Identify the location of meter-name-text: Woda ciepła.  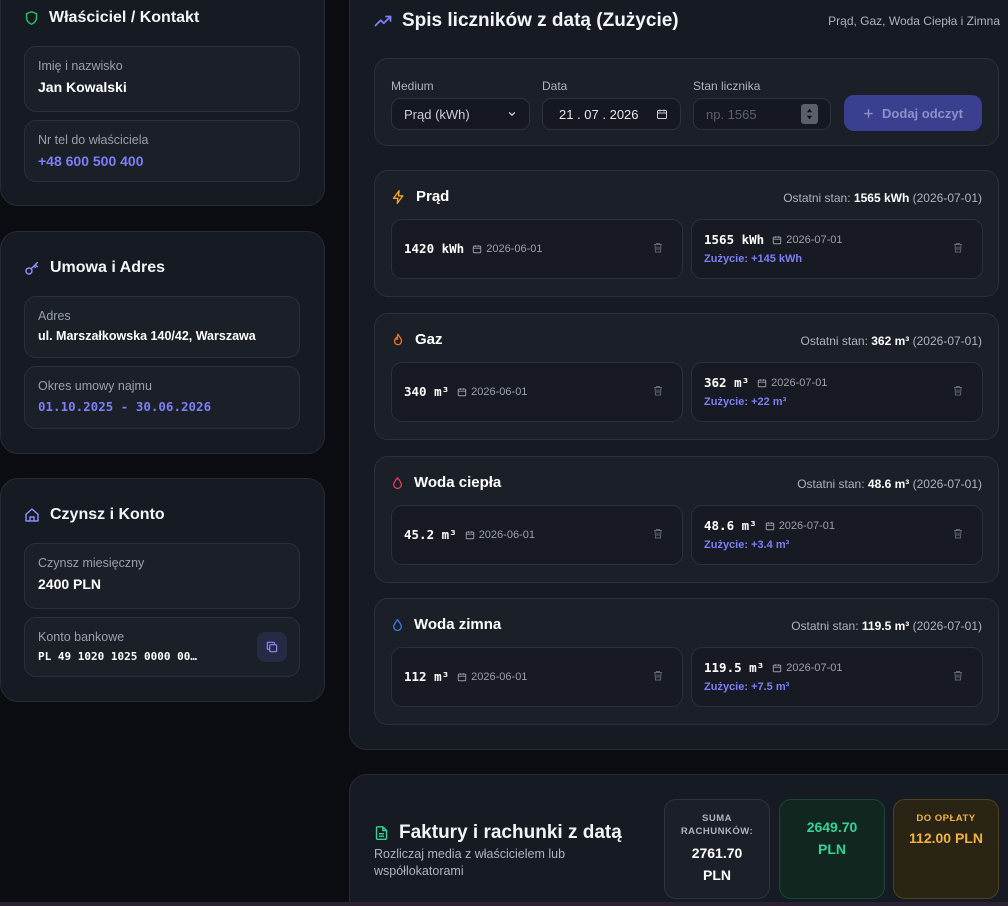
(458, 482).